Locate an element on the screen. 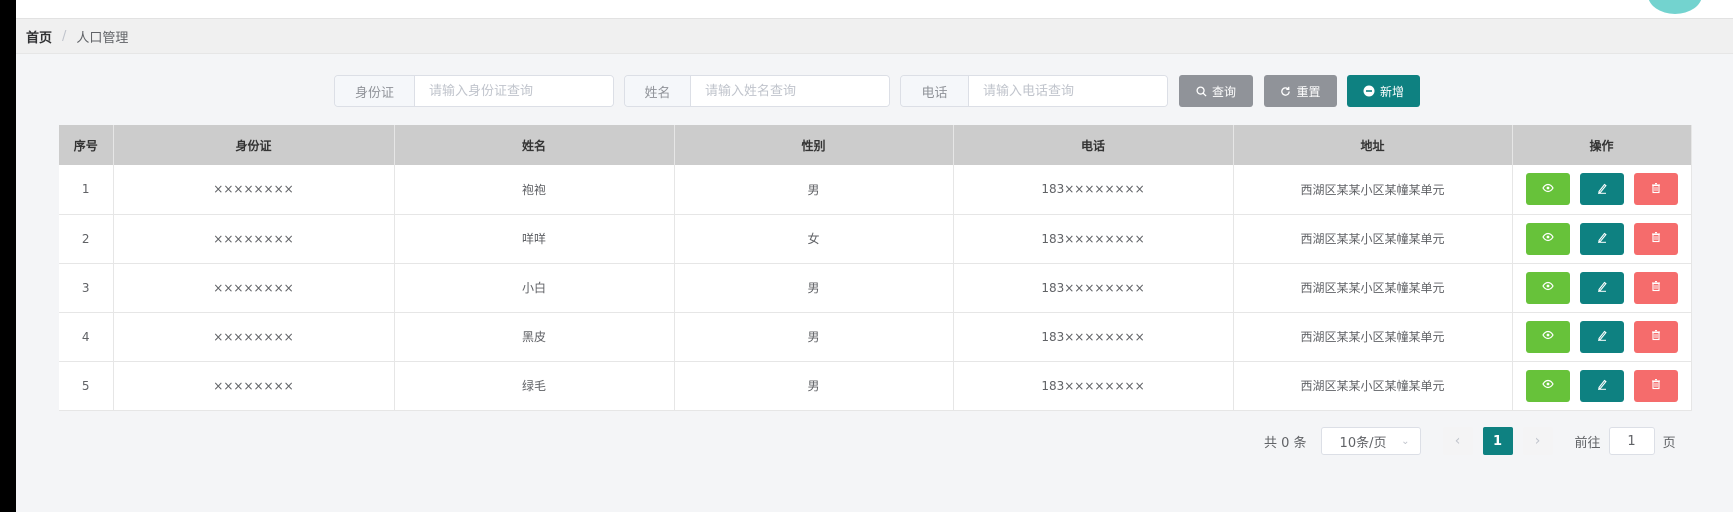 The image size is (1733, 512). goto-label: 前往 is located at coordinates (1587, 443).